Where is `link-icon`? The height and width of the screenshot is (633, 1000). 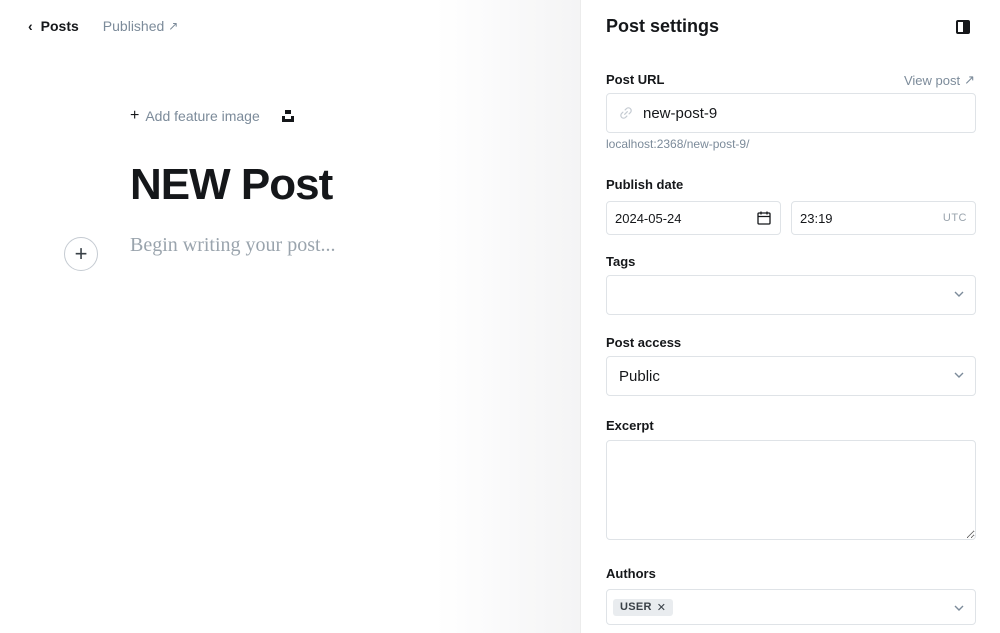 link-icon is located at coordinates (626, 113).